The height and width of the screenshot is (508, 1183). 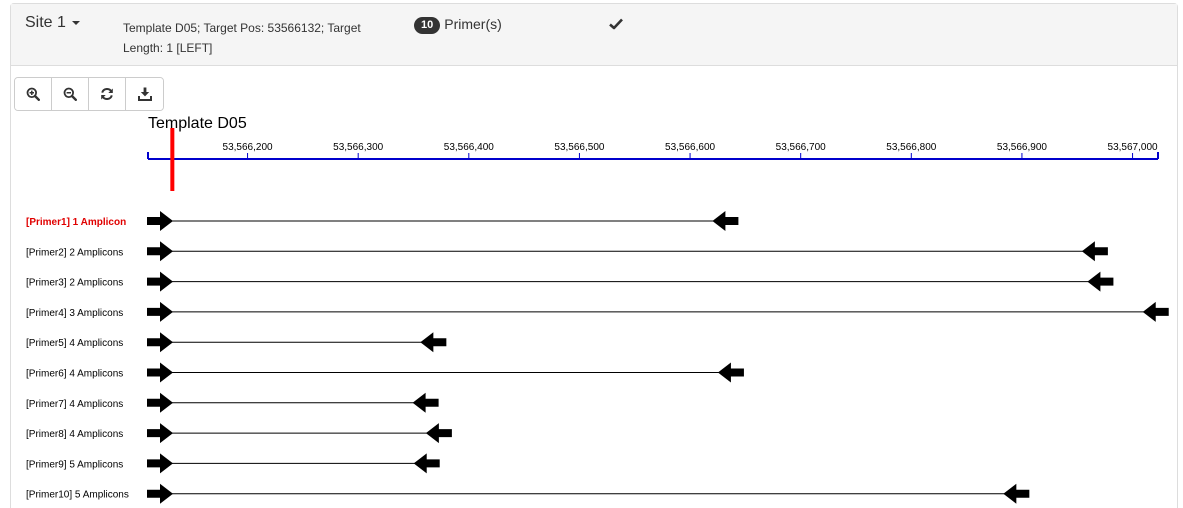 What do you see at coordinates (801, 147) in the screenshot?
I see `ruler-tick-label: 53,566,700` at bounding box center [801, 147].